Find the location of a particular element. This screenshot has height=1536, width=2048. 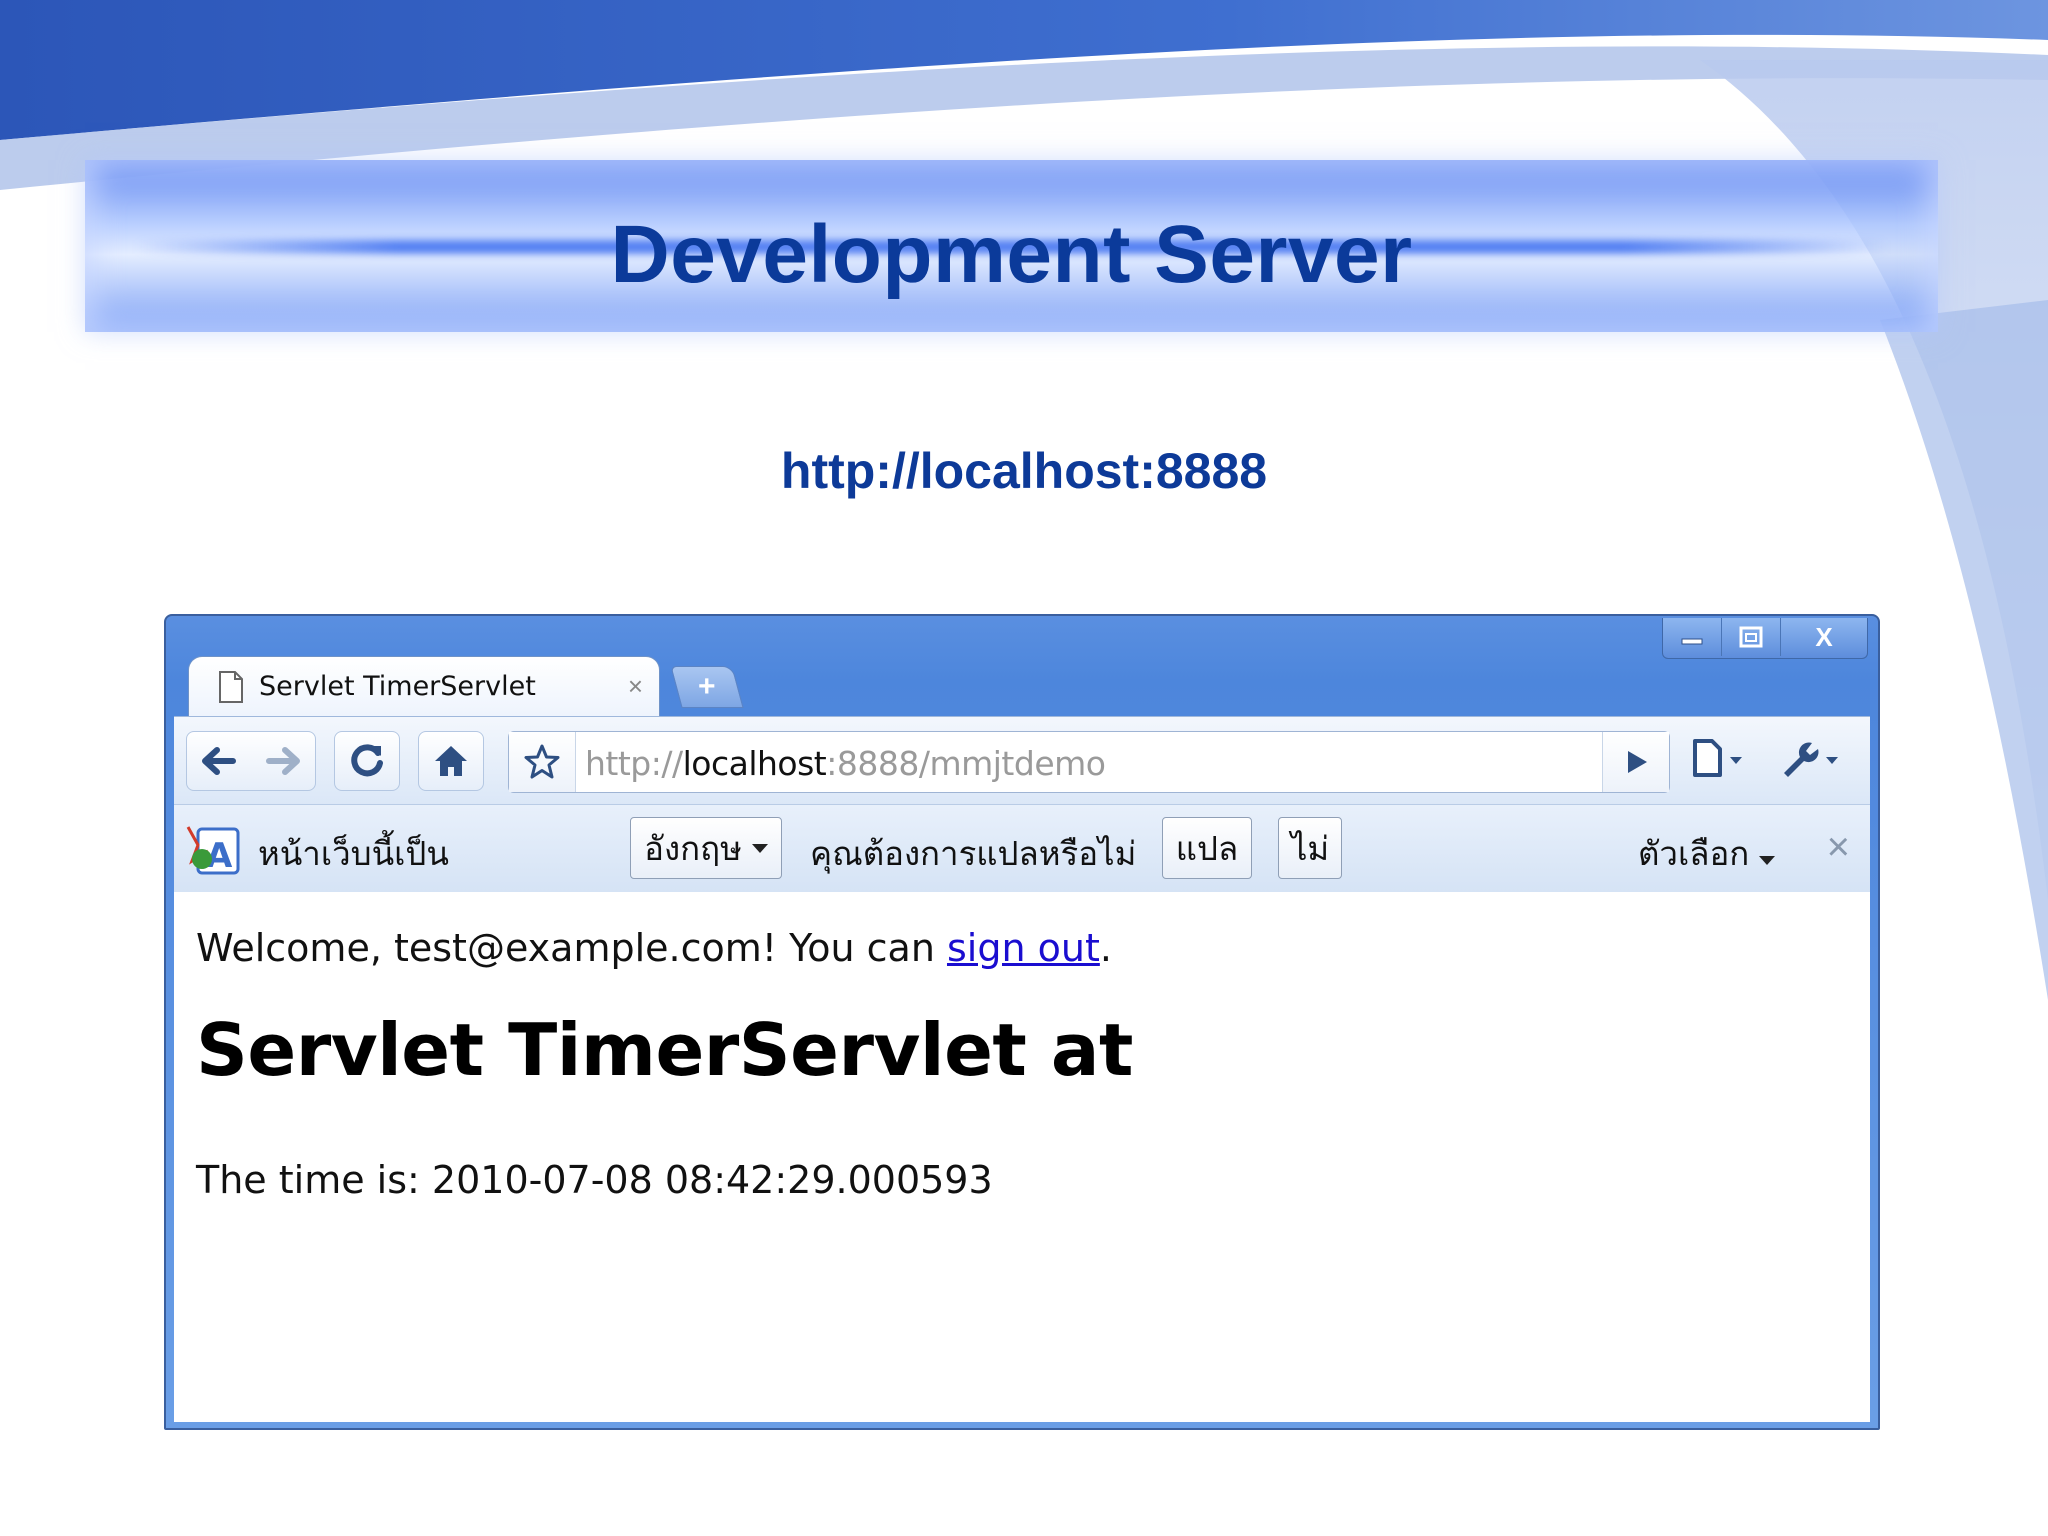

forward-arrow-icon is located at coordinates (283, 761).